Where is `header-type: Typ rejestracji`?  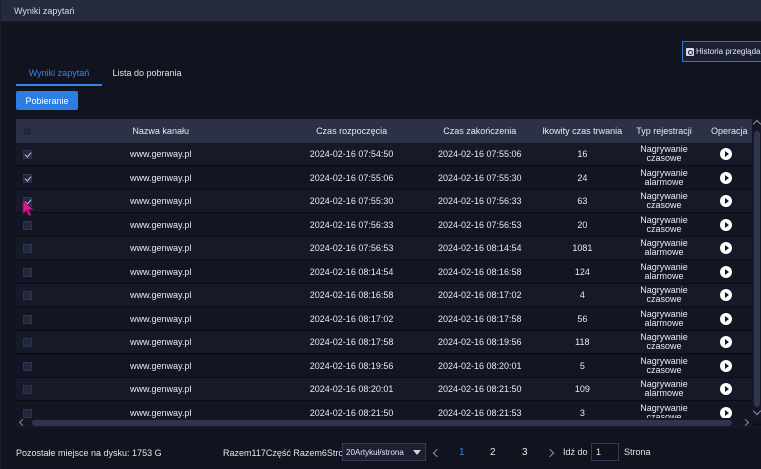 header-type: Typ rejestracji is located at coordinates (664, 131).